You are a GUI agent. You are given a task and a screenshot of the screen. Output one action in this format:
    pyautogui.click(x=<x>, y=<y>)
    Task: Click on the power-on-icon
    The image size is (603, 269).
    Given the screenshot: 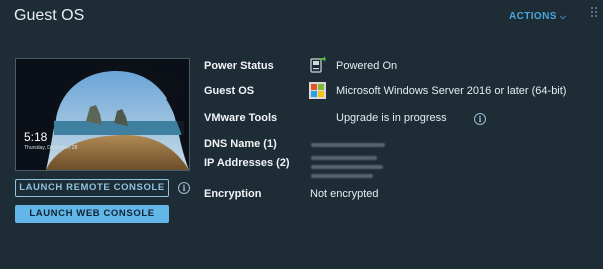 What is the action you would take?
    pyautogui.click(x=318, y=65)
    